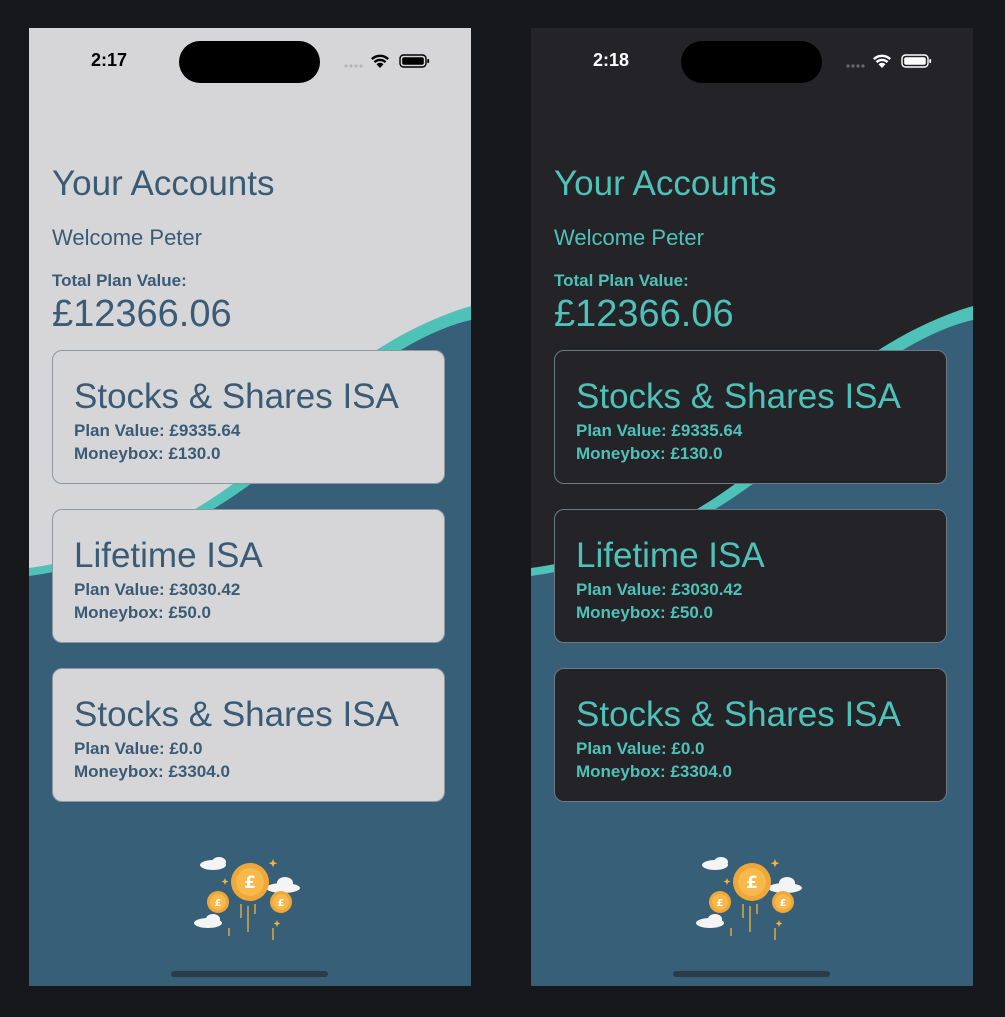  What do you see at coordinates (611, 60) in the screenshot?
I see `status-bar-time: 2:18` at bounding box center [611, 60].